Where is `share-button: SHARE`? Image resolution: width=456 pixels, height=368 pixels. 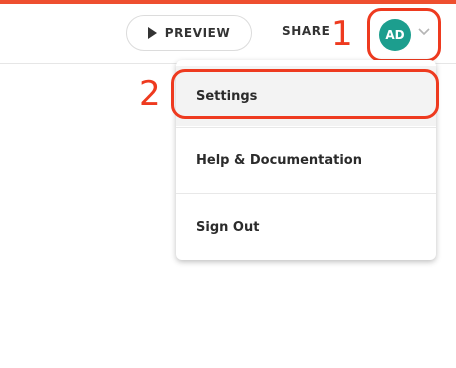 share-button: SHARE is located at coordinates (306, 31).